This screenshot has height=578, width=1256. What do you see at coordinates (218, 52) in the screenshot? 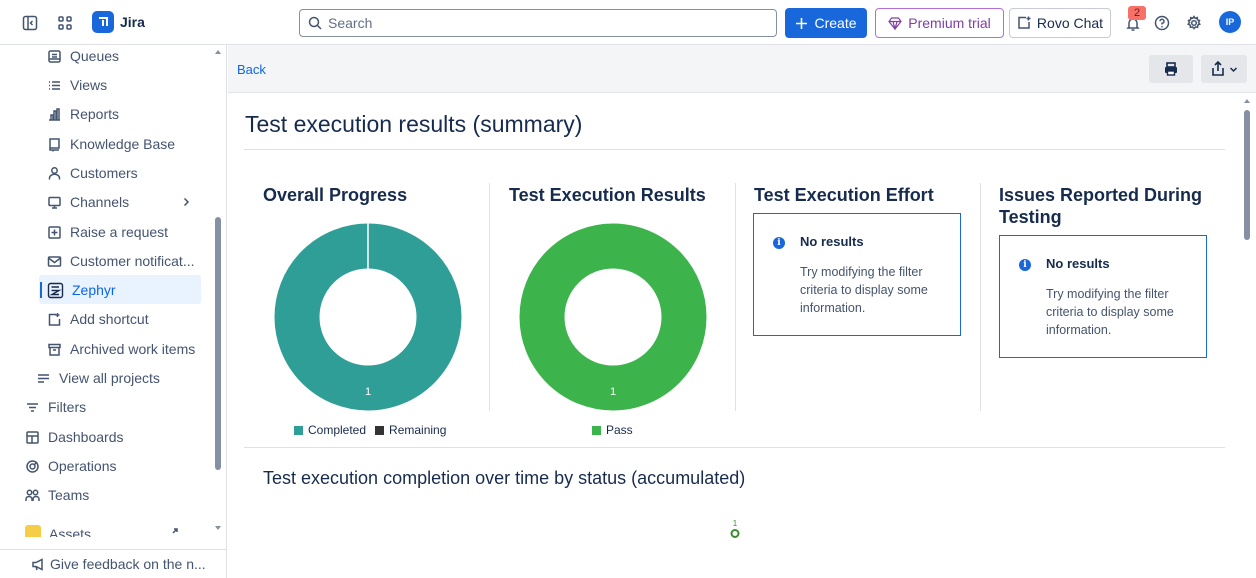
I see `scroll-up-arrow-icon` at bounding box center [218, 52].